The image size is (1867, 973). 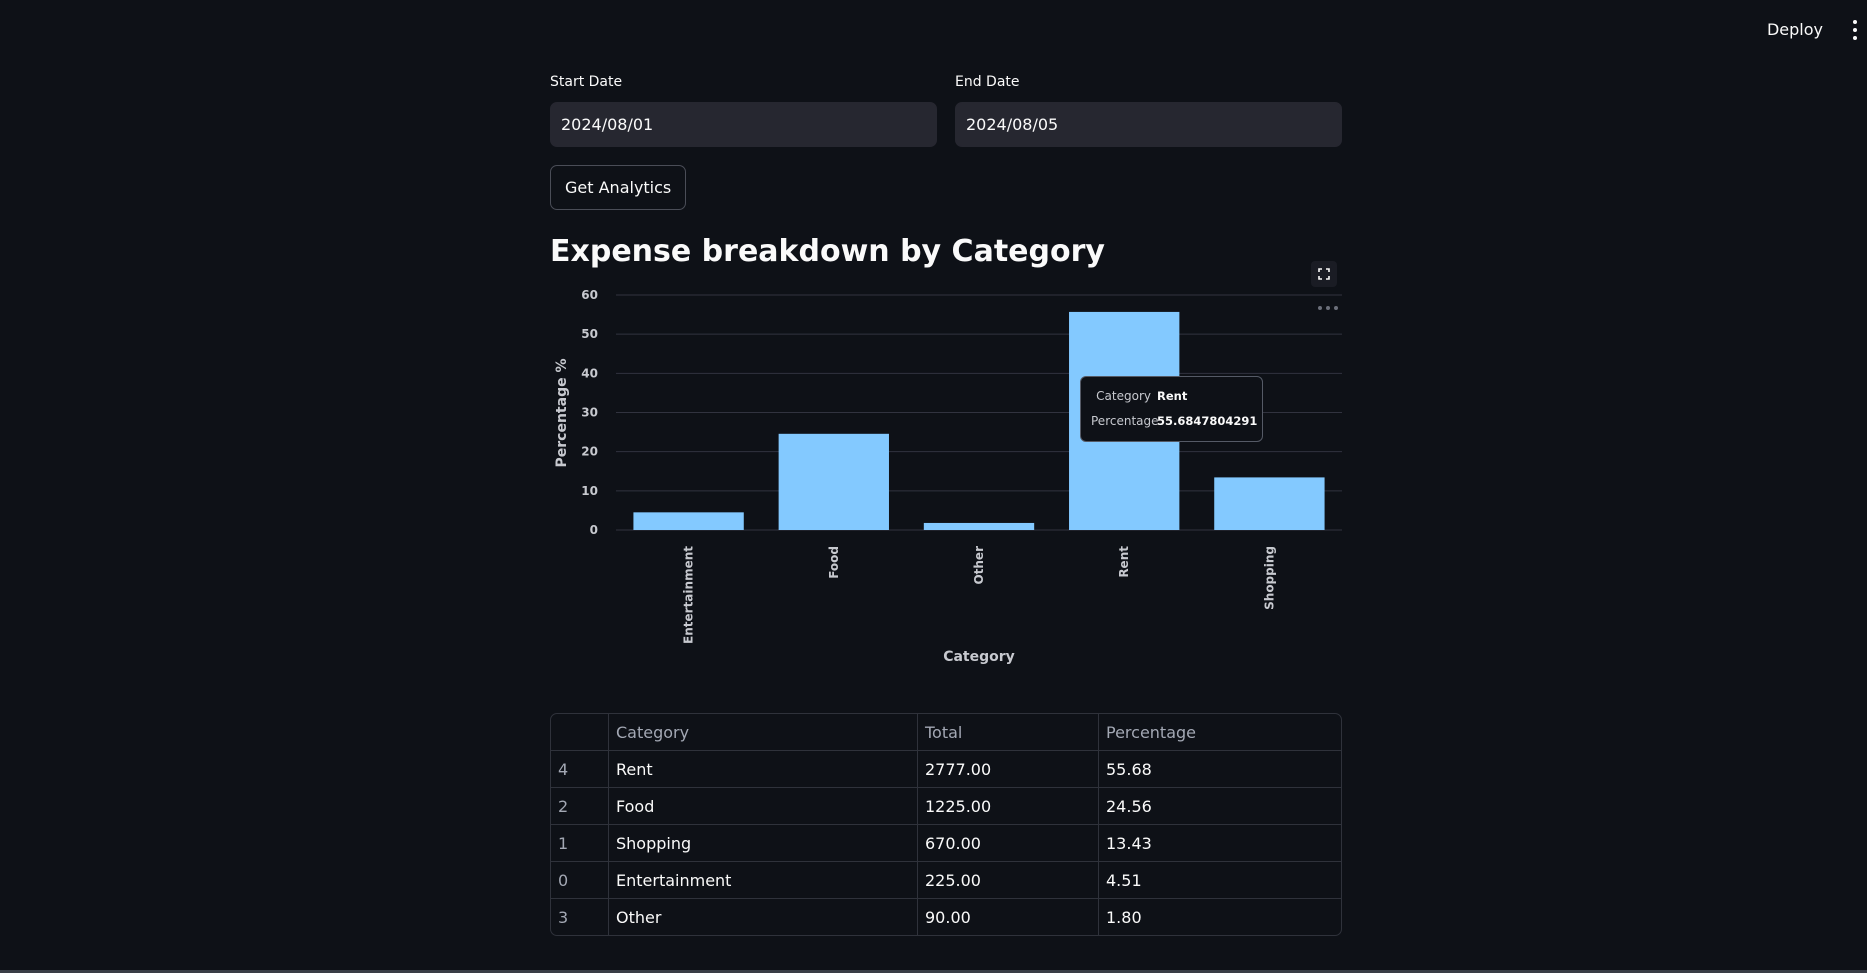 What do you see at coordinates (1207, 421) in the screenshot?
I see `tooltip-percentage-value: 55.6847804291` at bounding box center [1207, 421].